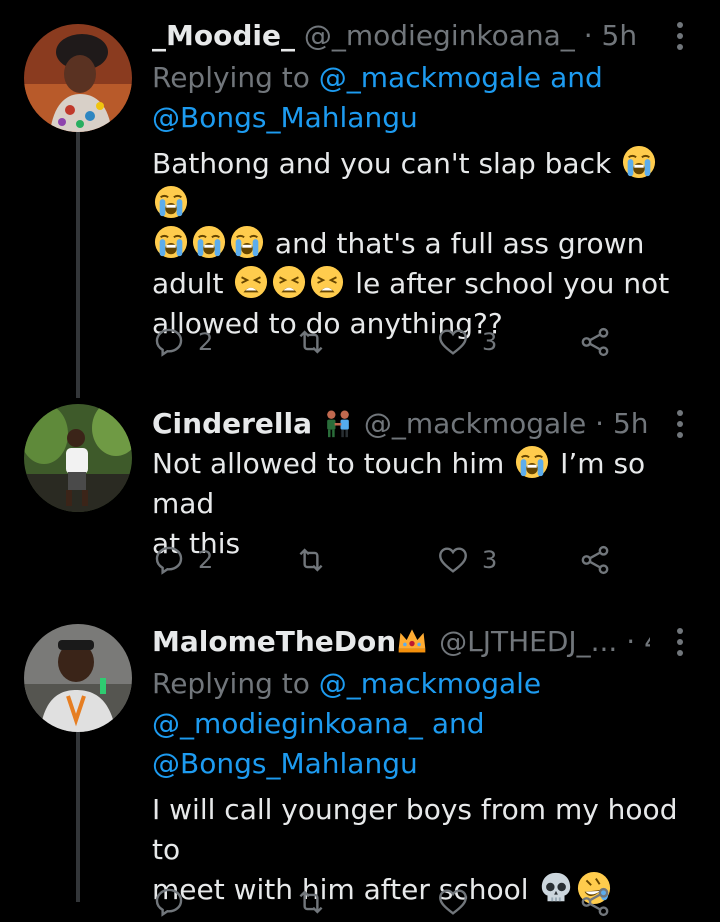 The width and height of the screenshot is (720, 922). Describe the element at coordinates (188, 283) in the screenshot. I see `tweet-text-line: adult` at that location.